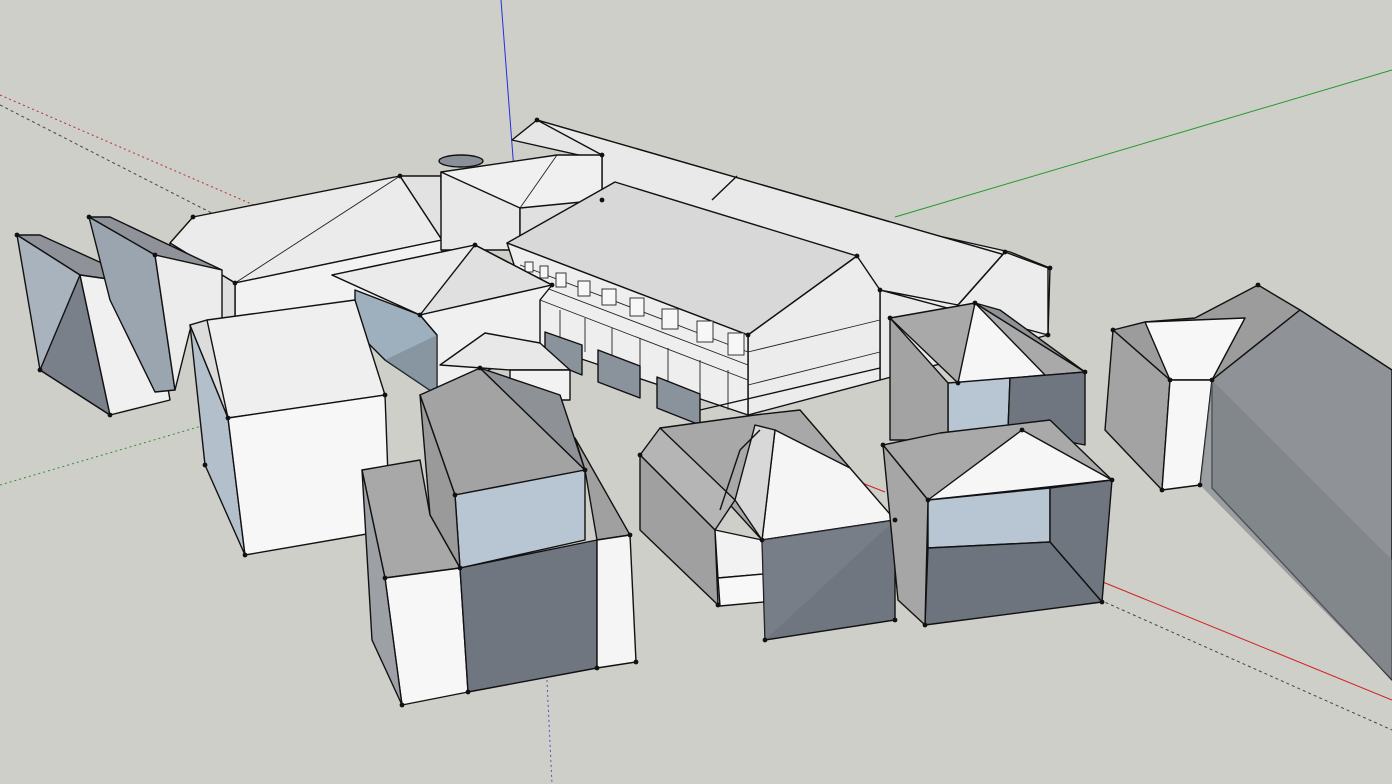 Image resolution: width=1392 pixels, height=784 pixels. What do you see at coordinates (767, 525) in the screenshot?
I see `center-front-hip-building` at bounding box center [767, 525].